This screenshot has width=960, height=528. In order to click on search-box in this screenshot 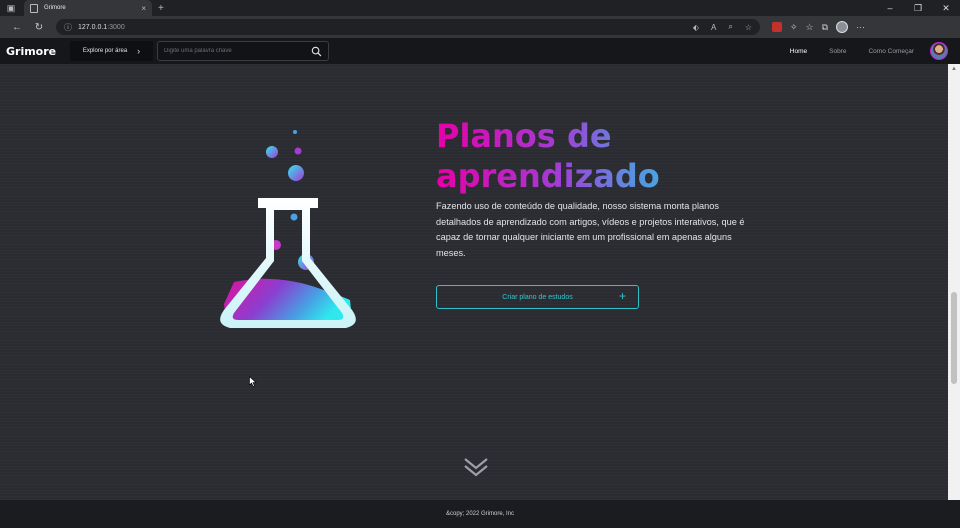, I will do `click(243, 51)`.